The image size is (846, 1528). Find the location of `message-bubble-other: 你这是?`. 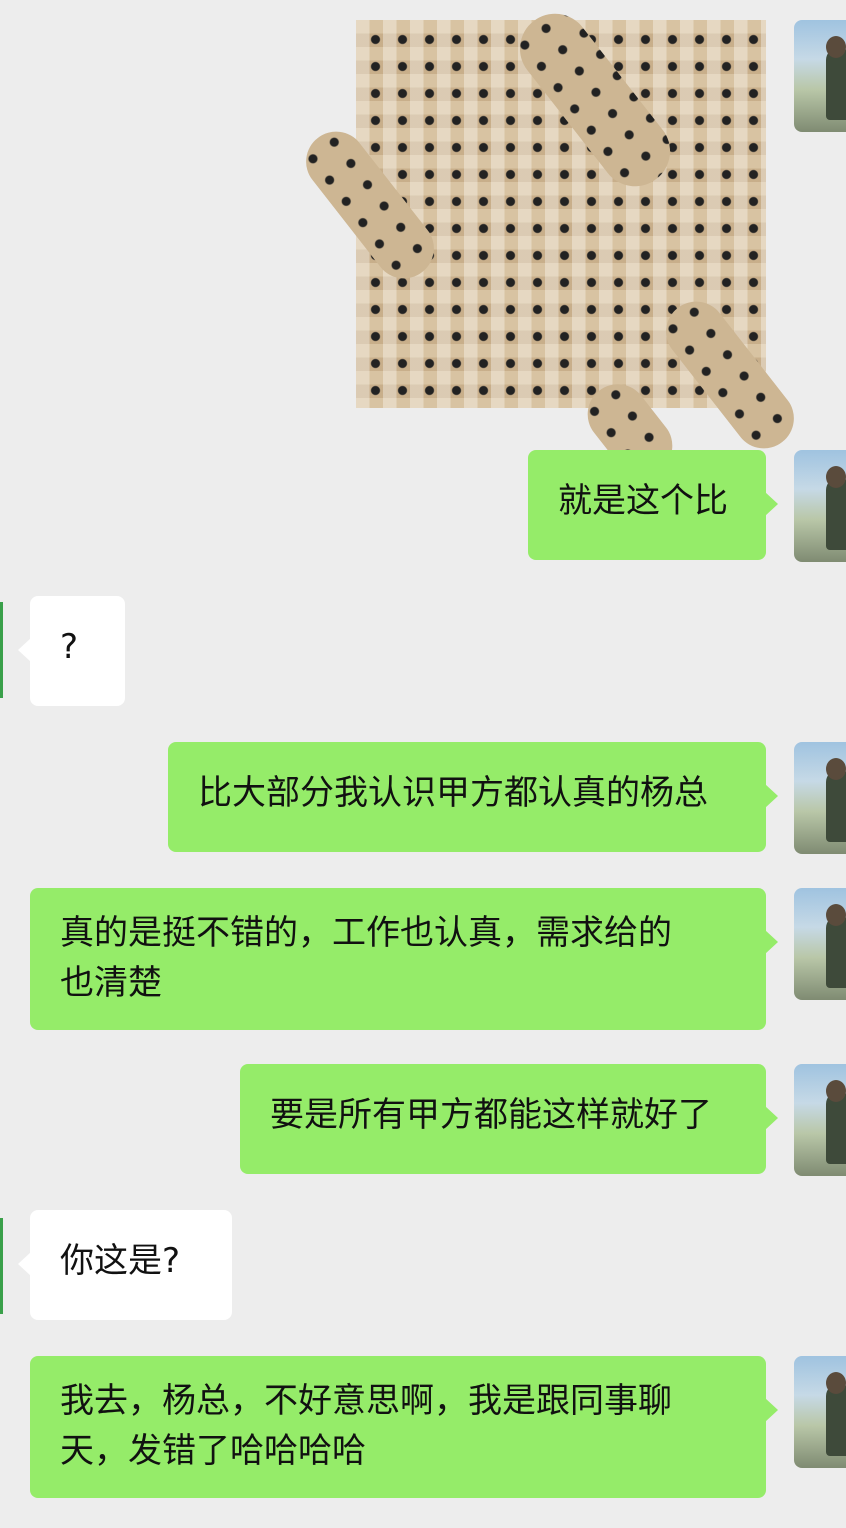

message-bubble-other: 你这是? is located at coordinates (125, 1265).